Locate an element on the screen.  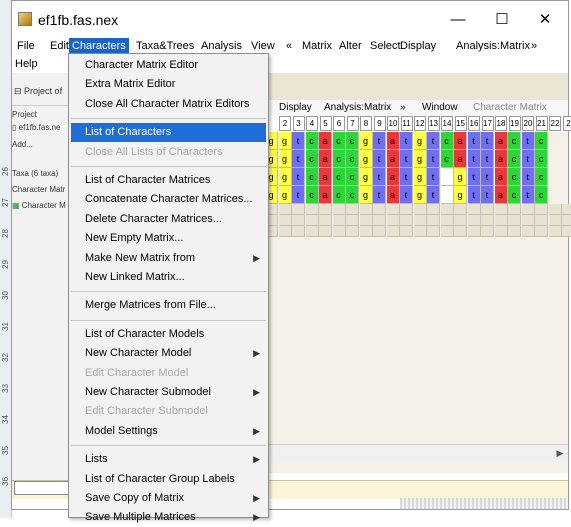
menu-window-inner: Window is located at coordinates (440, 107).